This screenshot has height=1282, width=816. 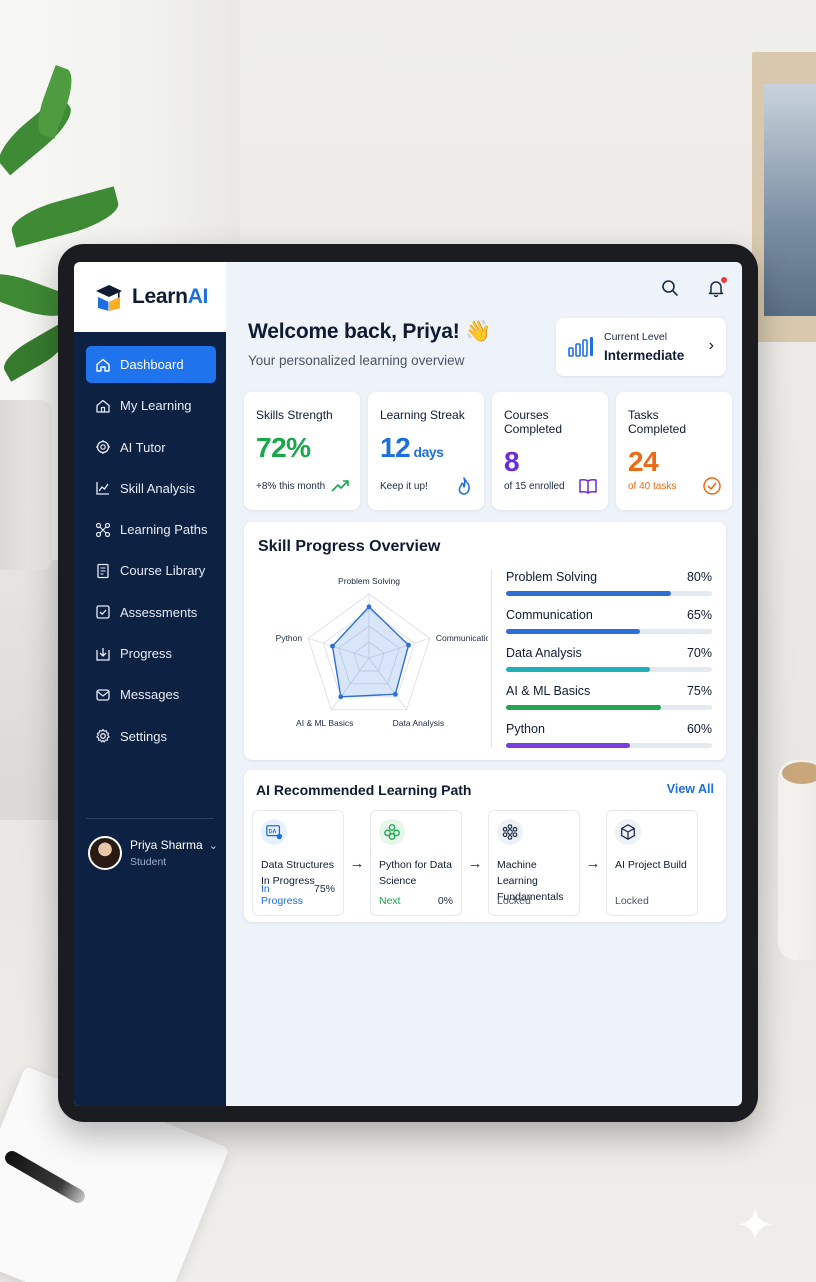 What do you see at coordinates (790, 200) in the screenshot?
I see `background-picture` at bounding box center [790, 200].